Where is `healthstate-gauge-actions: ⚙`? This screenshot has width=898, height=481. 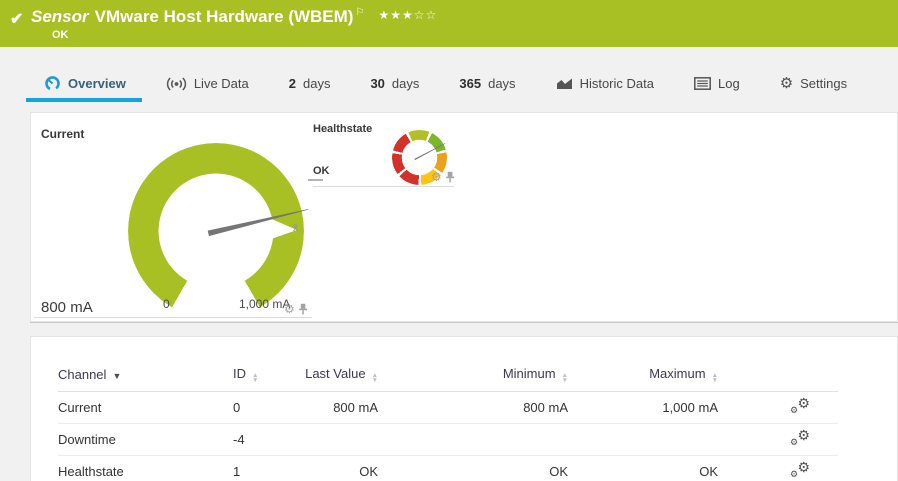
healthstate-gauge-actions: ⚙ is located at coordinates (443, 177).